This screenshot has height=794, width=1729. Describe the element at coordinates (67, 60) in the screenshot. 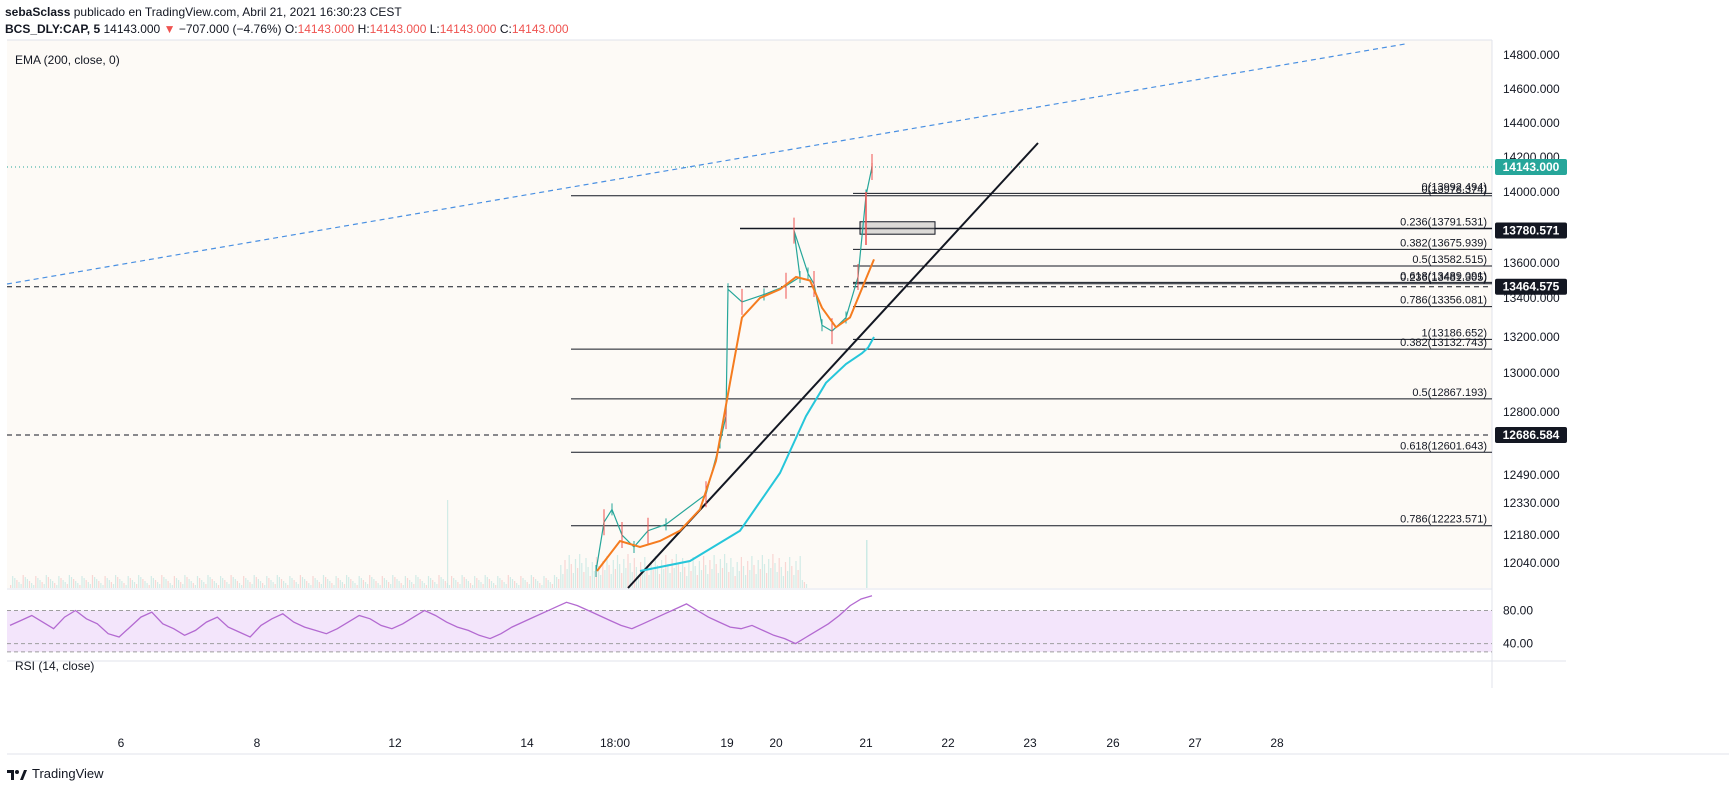

I see `ema-label: EMA (200, close, 0)` at that location.